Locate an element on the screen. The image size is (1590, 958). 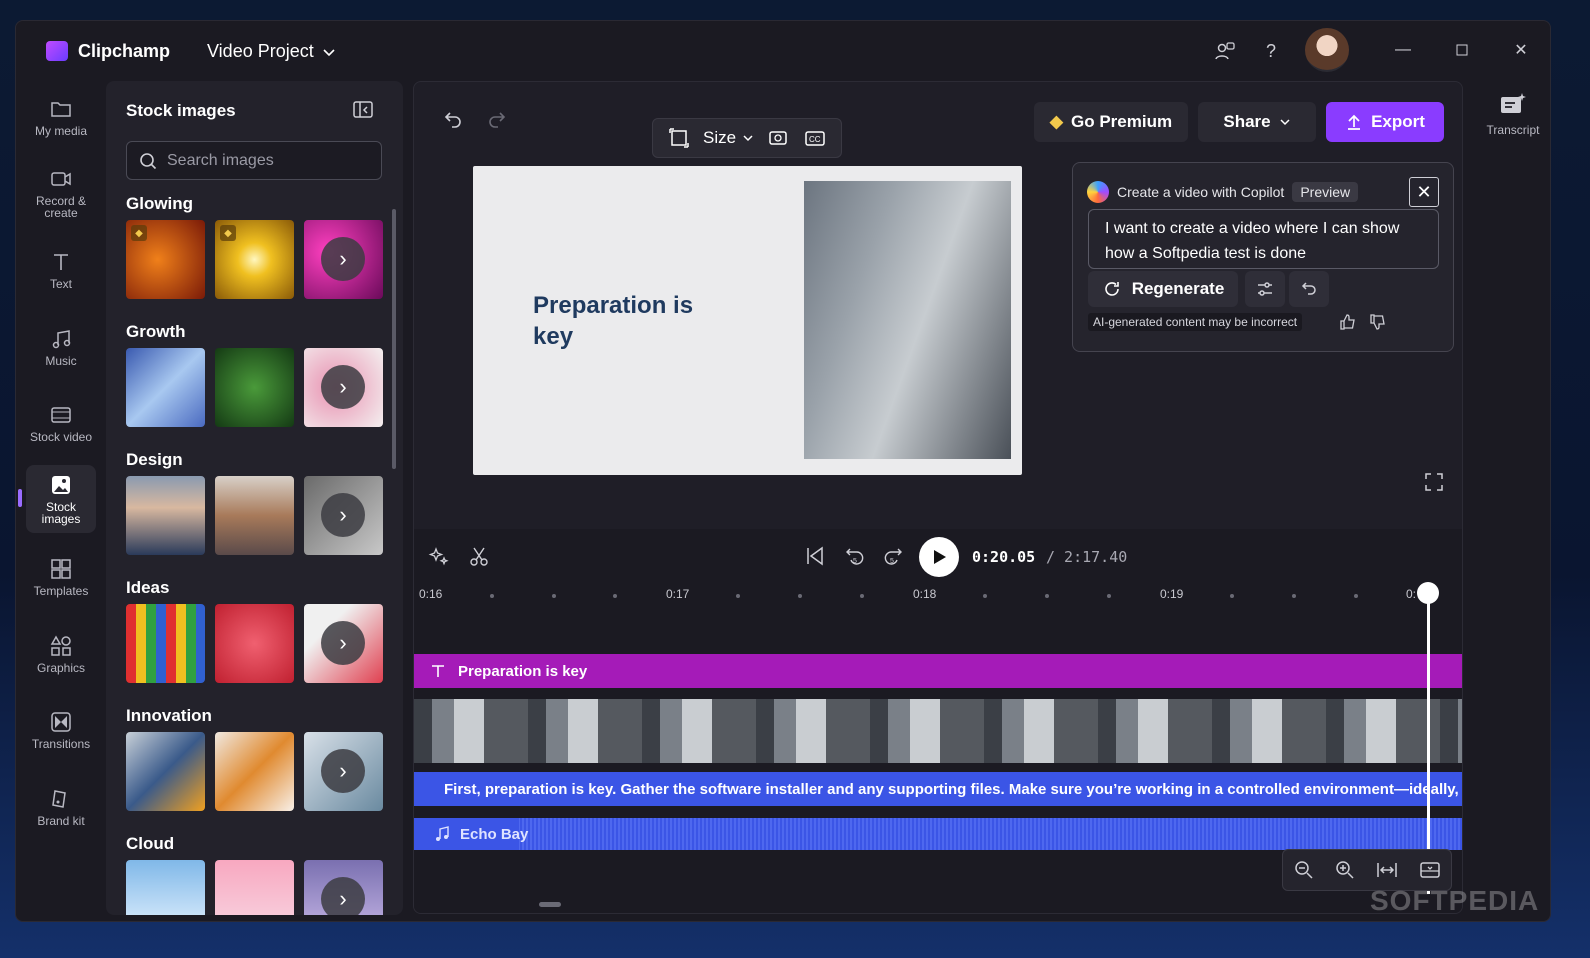
category-title: Innovation is located at coordinates (169, 715).